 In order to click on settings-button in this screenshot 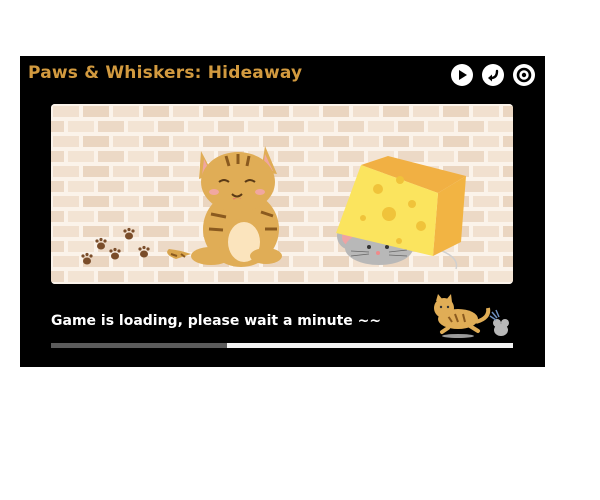, I will do `click(524, 75)`.